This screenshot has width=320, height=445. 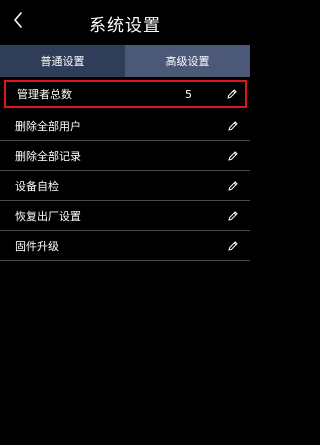 What do you see at coordinates (48, 216) in the screenshot?
I see `list-item-label: 恢复出厂设置` at bounding box center [48, 216].